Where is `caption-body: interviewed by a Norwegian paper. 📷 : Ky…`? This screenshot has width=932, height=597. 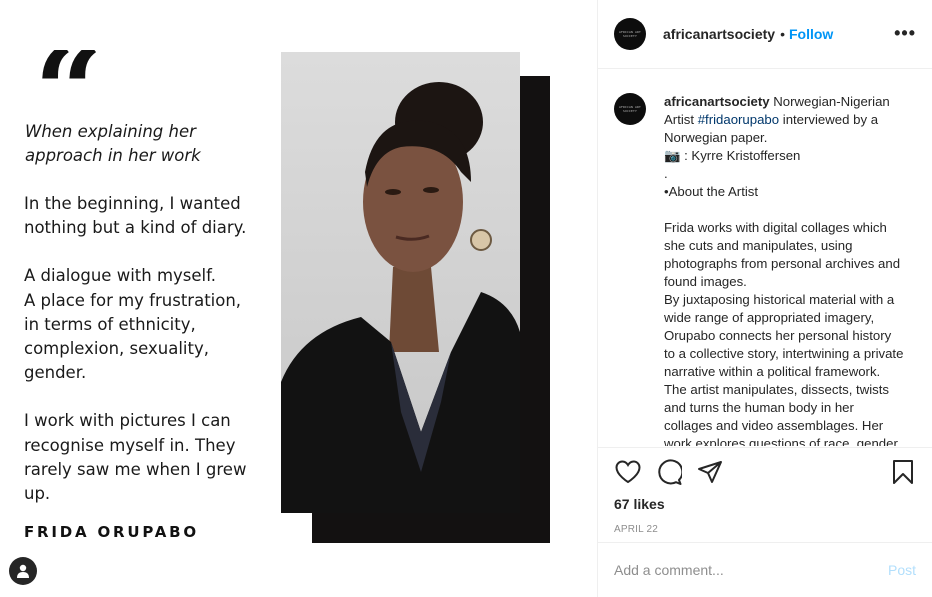 caption-body: interviewed by a Norwegian paper. 📷 : Ky… is located at coordinates (784, 279).